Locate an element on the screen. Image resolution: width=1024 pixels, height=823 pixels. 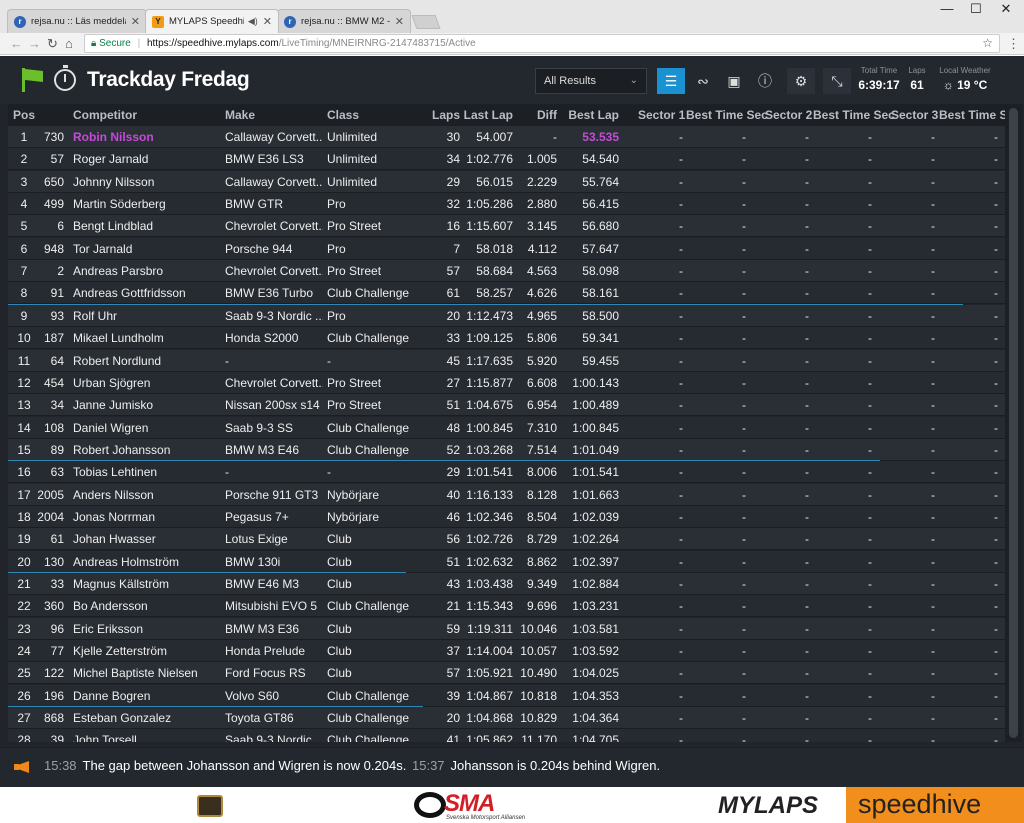
cell-competitor: Rolf Uhr is located at coordinates (95, 315).